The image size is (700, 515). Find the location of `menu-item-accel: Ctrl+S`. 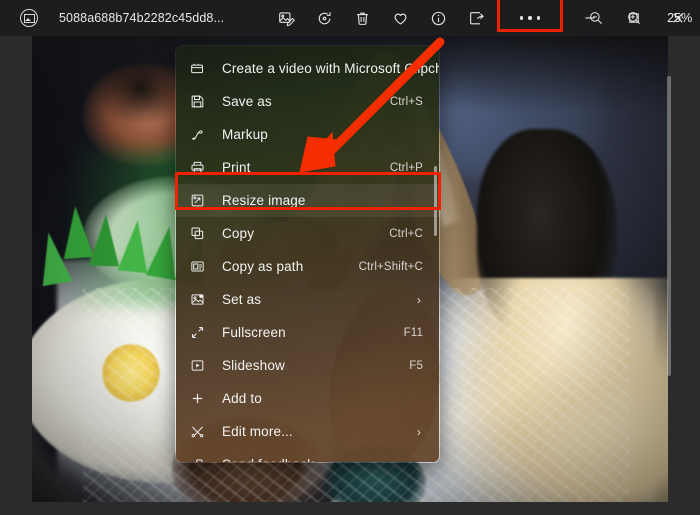

menu-item-accel: Ctrl+S is located at coordinates (406, 101).